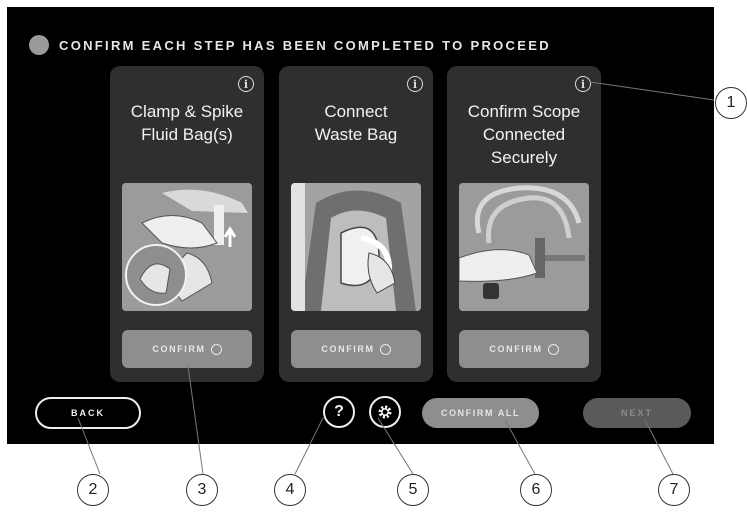 This screenshot has width=747, height=512. I want to click on callout-3: 3, so click(202, 490).